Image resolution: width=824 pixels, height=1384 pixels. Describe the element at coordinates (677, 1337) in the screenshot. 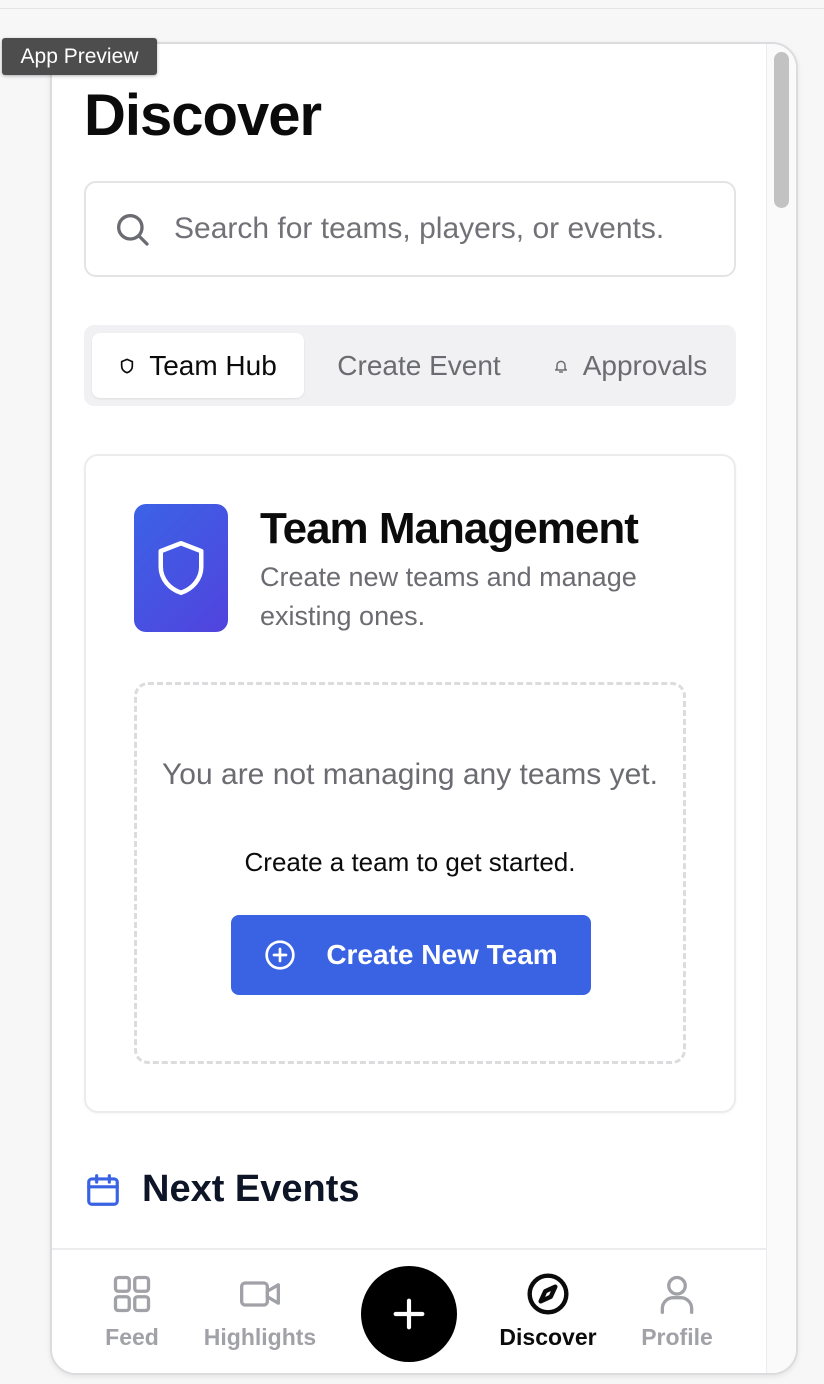

I see `nav-profile-label: Profile` at that location.